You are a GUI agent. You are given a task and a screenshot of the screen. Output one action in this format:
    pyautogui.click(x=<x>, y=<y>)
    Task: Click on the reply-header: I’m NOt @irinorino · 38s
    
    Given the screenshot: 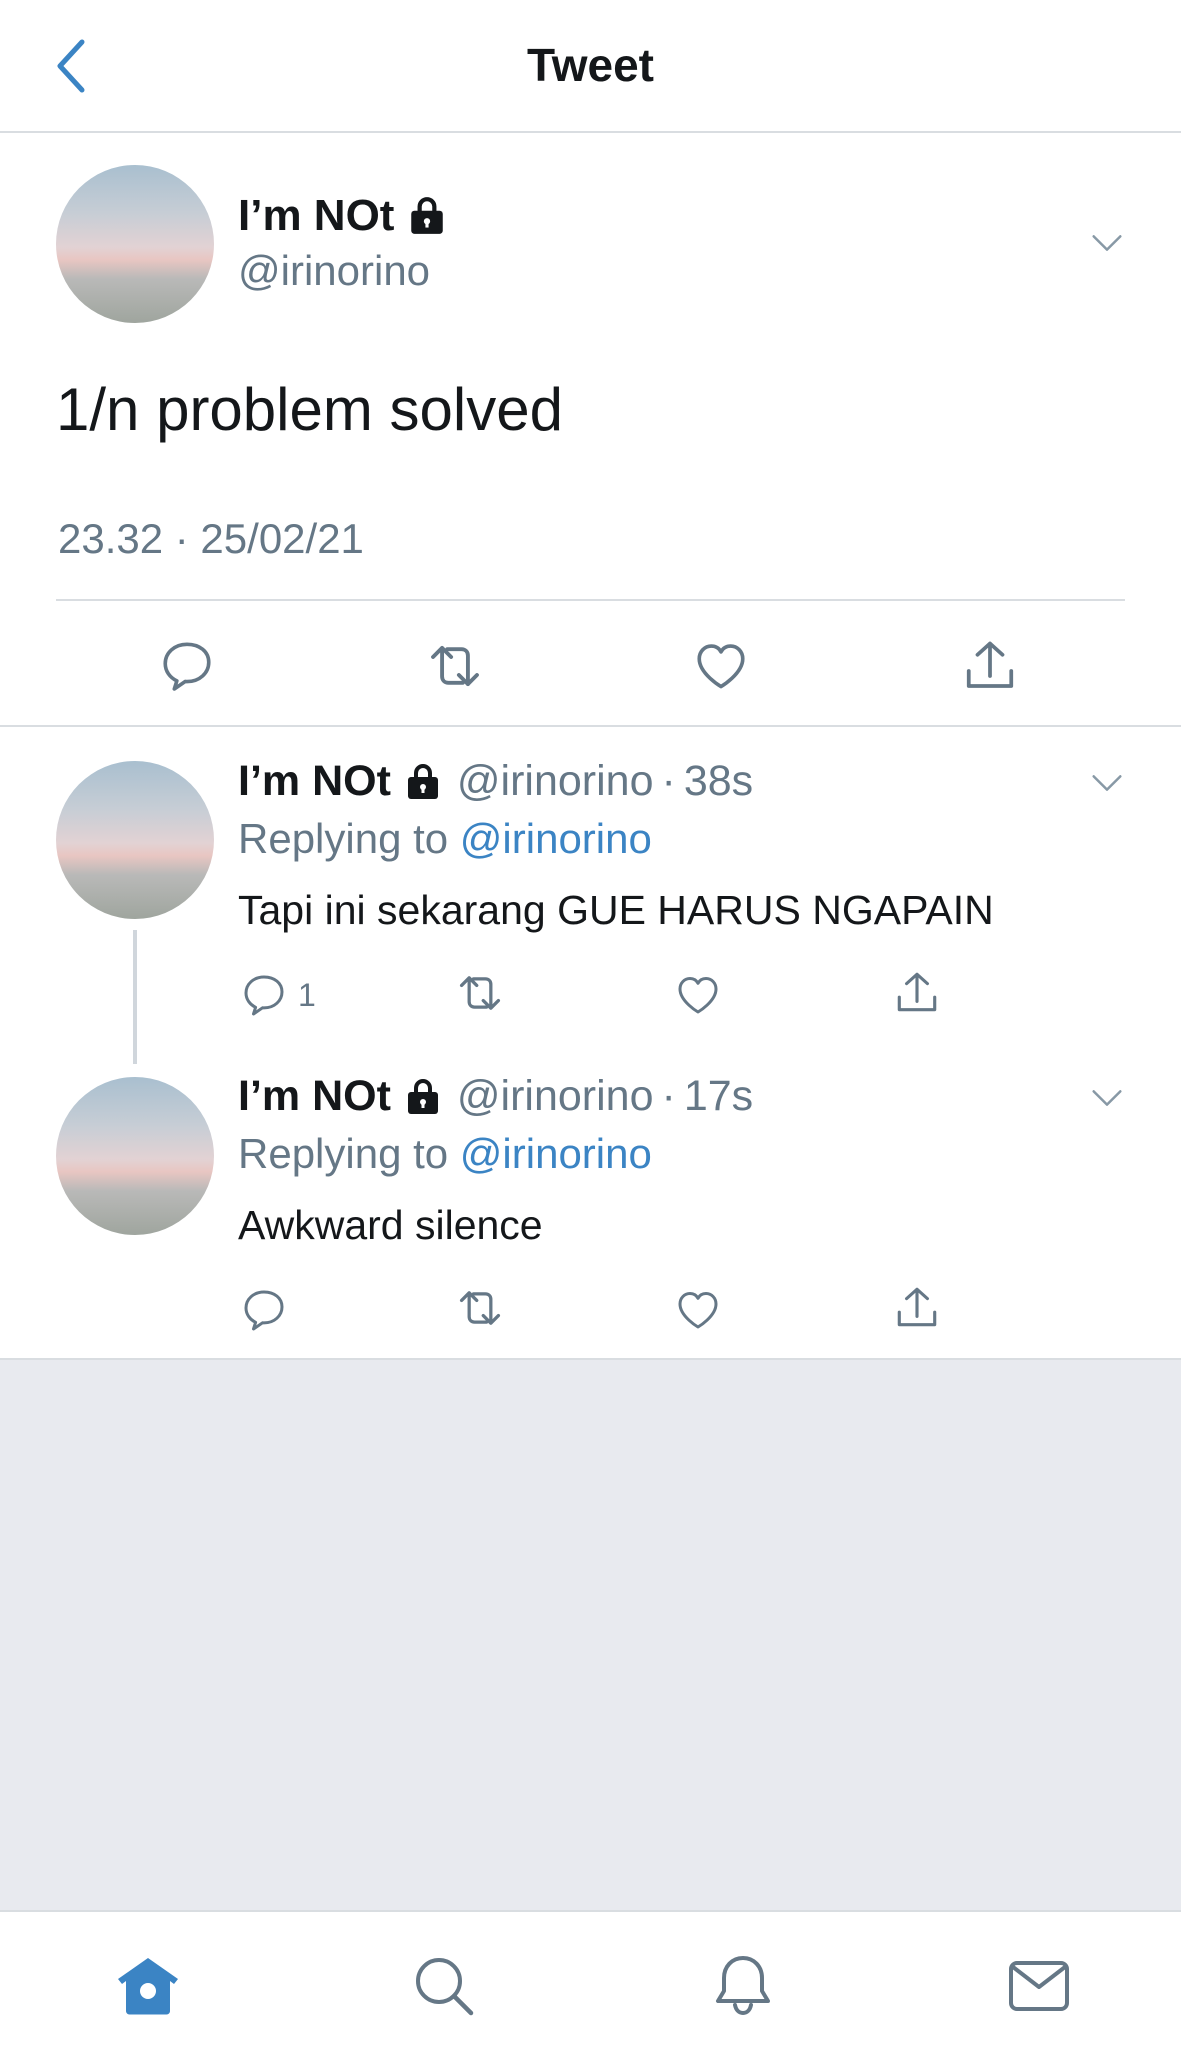 What is the action you would take?
    pyautogui.click(x=495, y=781)
    